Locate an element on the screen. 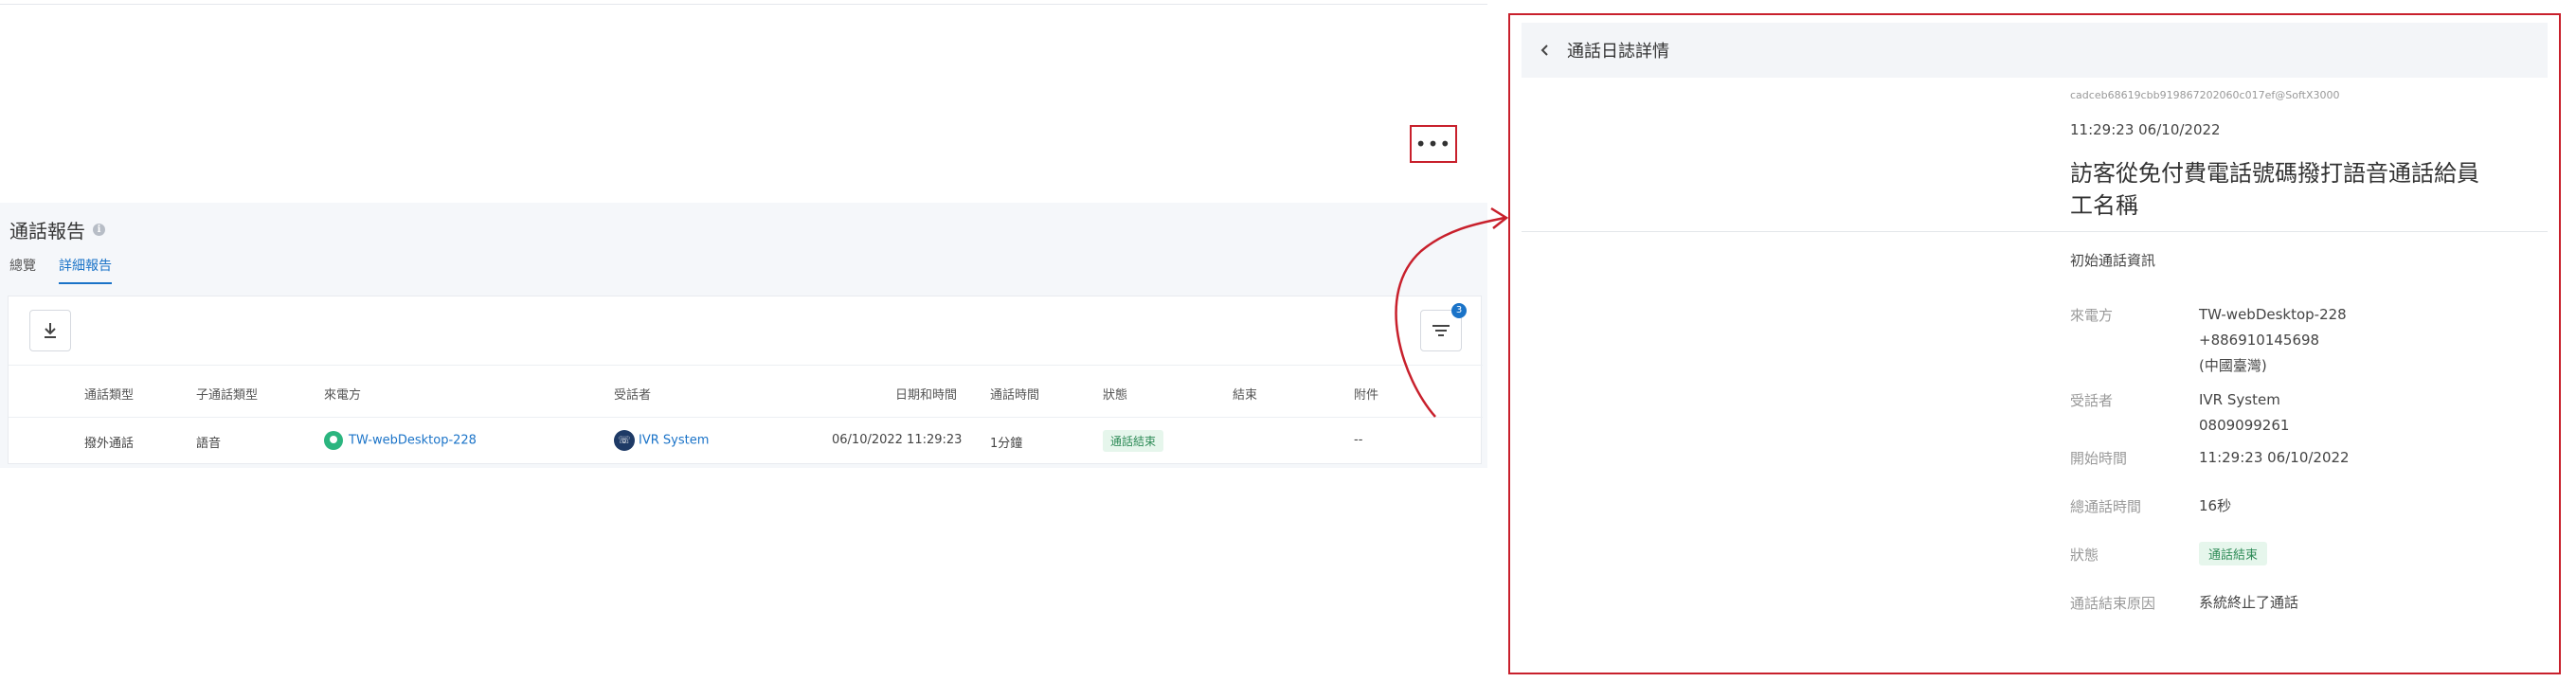 Image resolution: width=2576 pixels, height=682 pixels. detail-divider is located at coordinates (2035, 231).